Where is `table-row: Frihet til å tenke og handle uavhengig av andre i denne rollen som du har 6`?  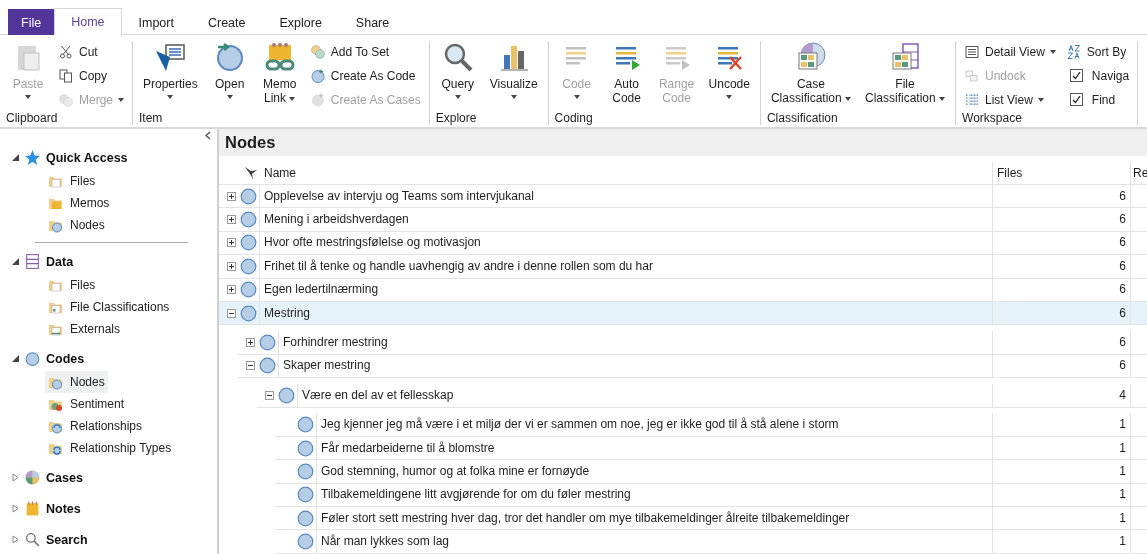 table-row: Frihet til å tenke og handle uavhengig av andre i denne rollen som du har 6 is located at coordinates (683, 267).